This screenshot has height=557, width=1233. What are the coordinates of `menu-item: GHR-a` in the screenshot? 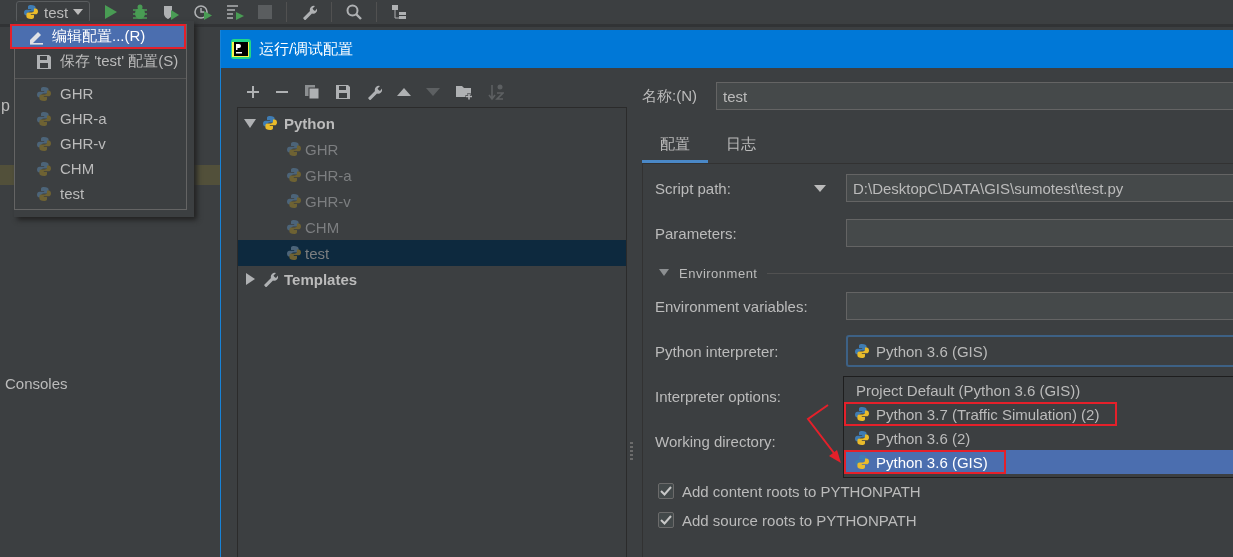 It's located at (99, 118).